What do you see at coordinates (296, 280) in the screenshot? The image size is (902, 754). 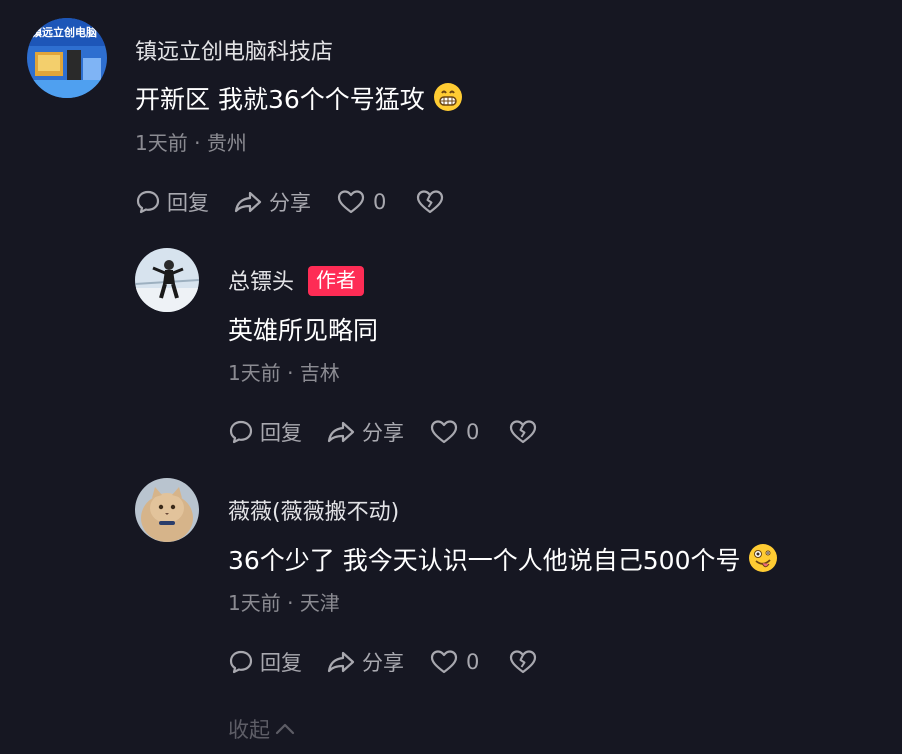 I see `comment-username: 总镖头 作者` at bounding box center [296, 280].